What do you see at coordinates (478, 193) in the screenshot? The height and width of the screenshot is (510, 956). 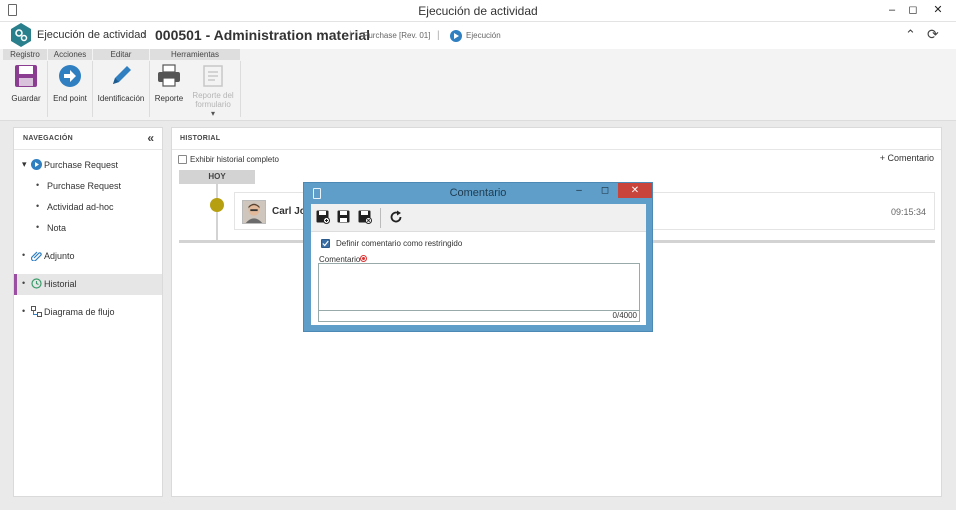 I see `dialog-titlebar: Comentario – ◻ ✕` at bounding box center [478, 193].